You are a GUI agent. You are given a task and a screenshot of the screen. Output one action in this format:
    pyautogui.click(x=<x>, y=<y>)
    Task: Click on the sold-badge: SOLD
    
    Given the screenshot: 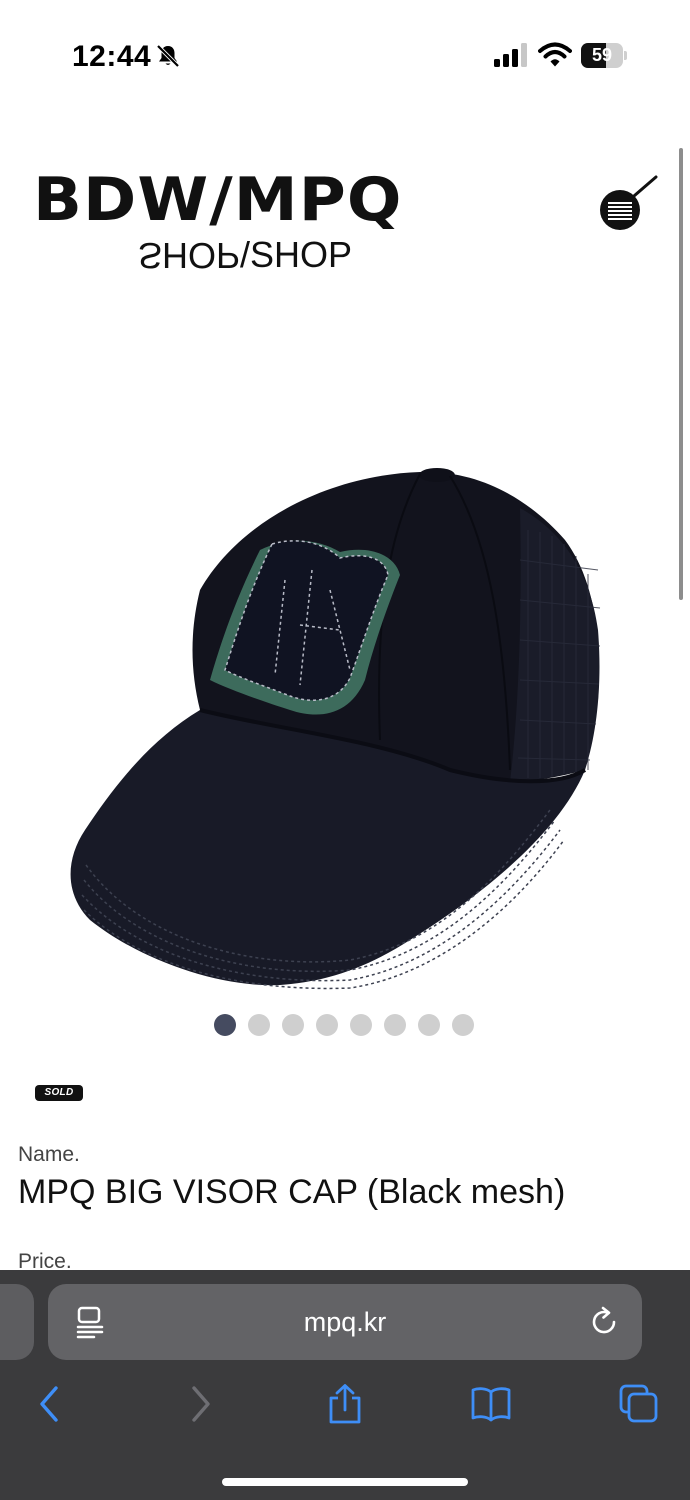 What is the action you would take?
    pyautogui.click(x=59, y=1093)
    